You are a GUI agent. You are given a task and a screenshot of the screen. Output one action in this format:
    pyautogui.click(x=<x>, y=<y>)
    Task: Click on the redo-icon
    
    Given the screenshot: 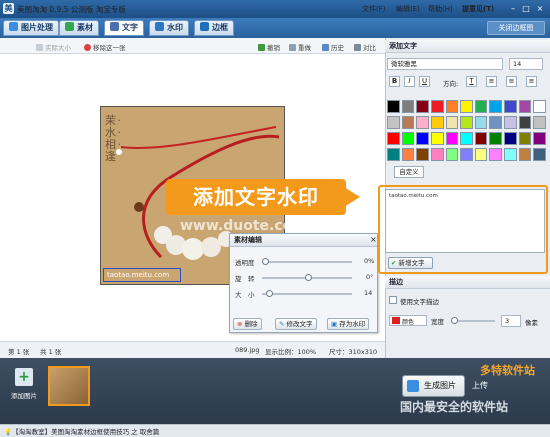 What is the action you would take?
    pyautogui.click(x=292, y=47)
    